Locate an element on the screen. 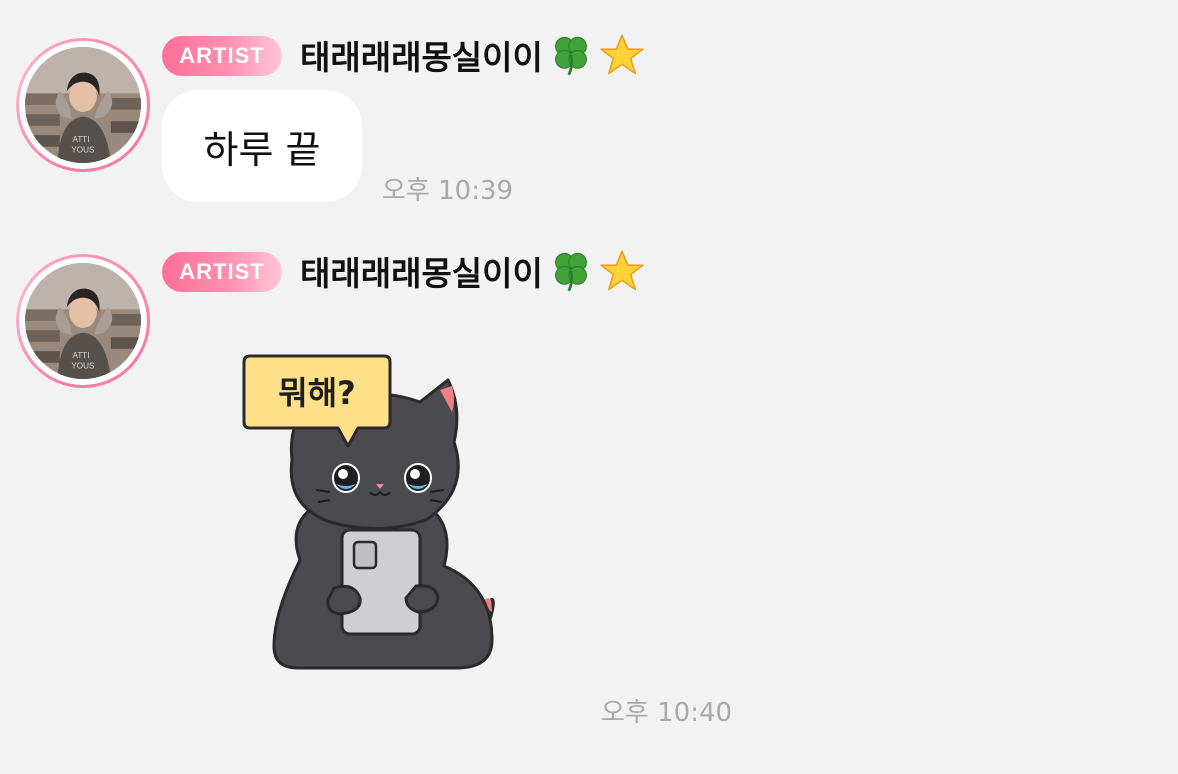 Image resolution: width=1178 pixels, height=774 pixels. cat-sticker: 뭐해? is located at coordinates (370, 515).